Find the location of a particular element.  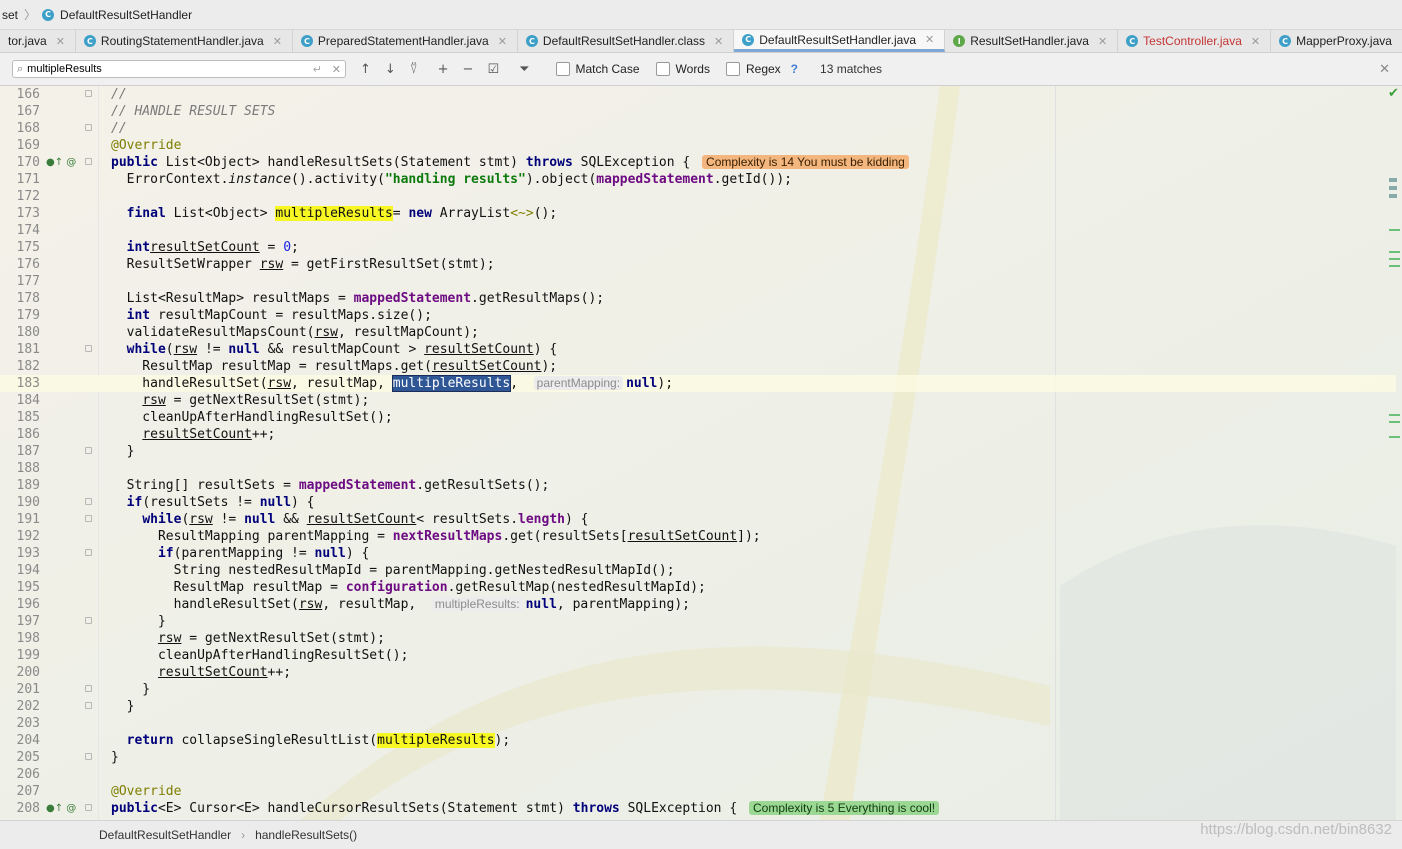

close-find-icon: ✕ is located at coordinates (1384, 69).